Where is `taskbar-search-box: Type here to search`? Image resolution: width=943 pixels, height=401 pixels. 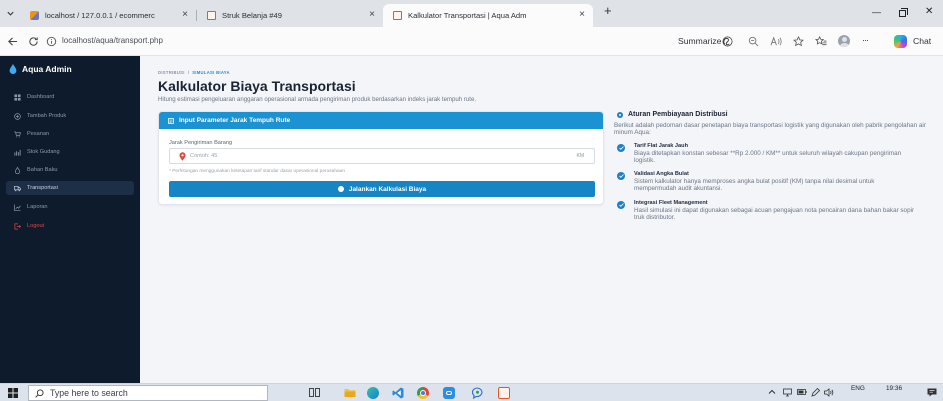 taskbar-search-box: Type here to search is located at coordinates (148, 393).